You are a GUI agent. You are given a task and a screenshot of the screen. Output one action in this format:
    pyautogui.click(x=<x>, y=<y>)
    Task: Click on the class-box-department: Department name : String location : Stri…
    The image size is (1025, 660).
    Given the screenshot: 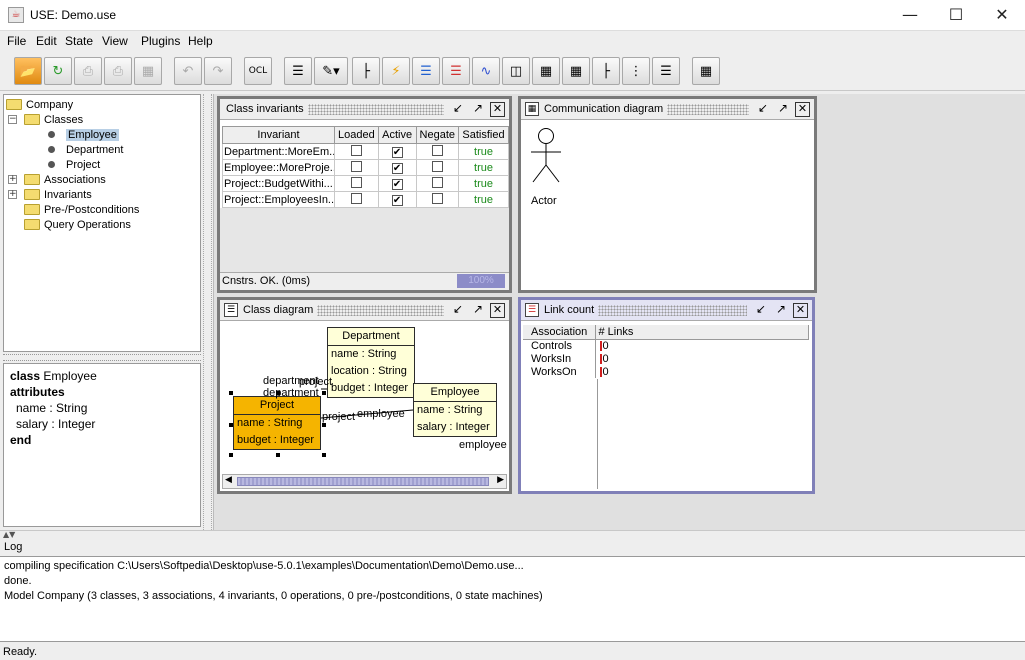 What is the action you would take?
    pyautogui.click(x=371, y=362)
    